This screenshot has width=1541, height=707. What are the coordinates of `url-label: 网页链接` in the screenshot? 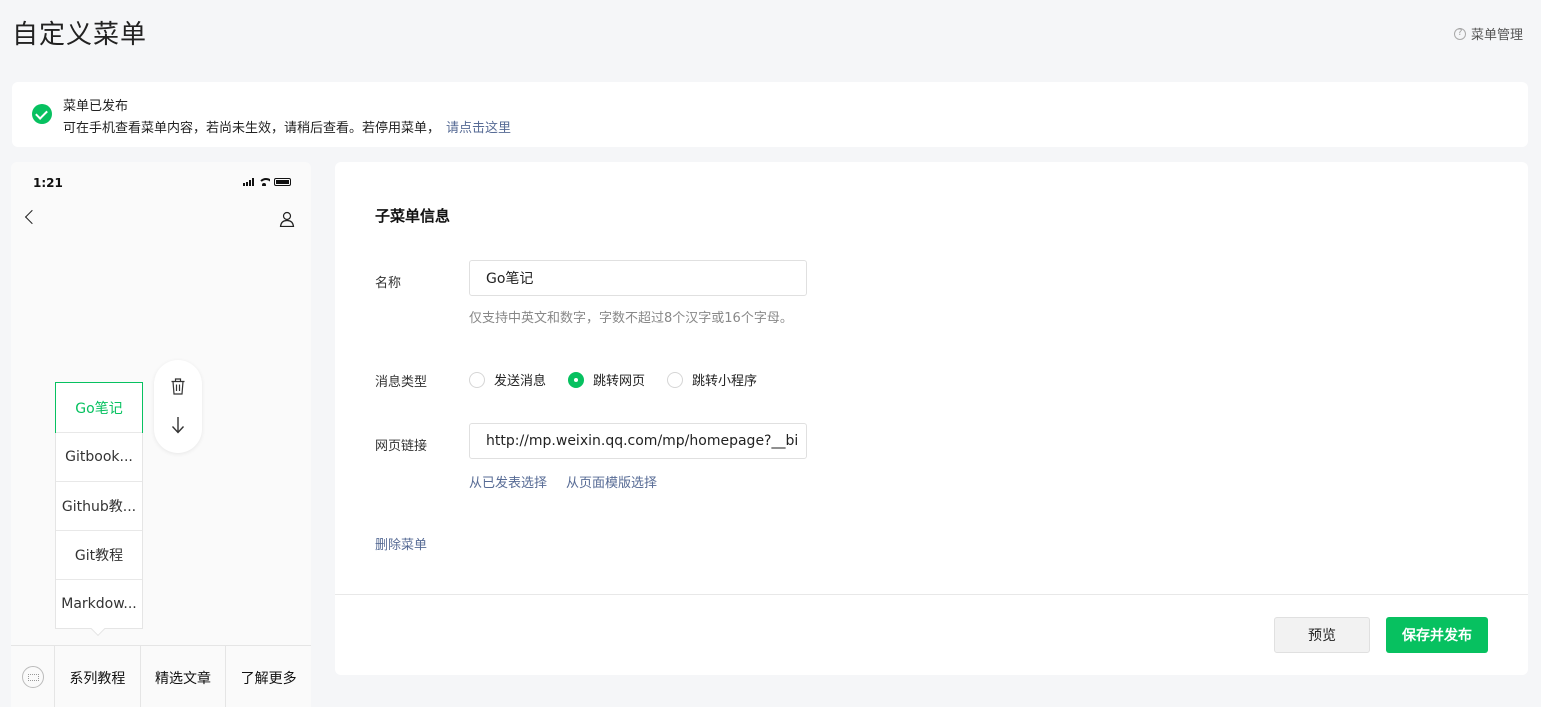 It's located at (401, 446).